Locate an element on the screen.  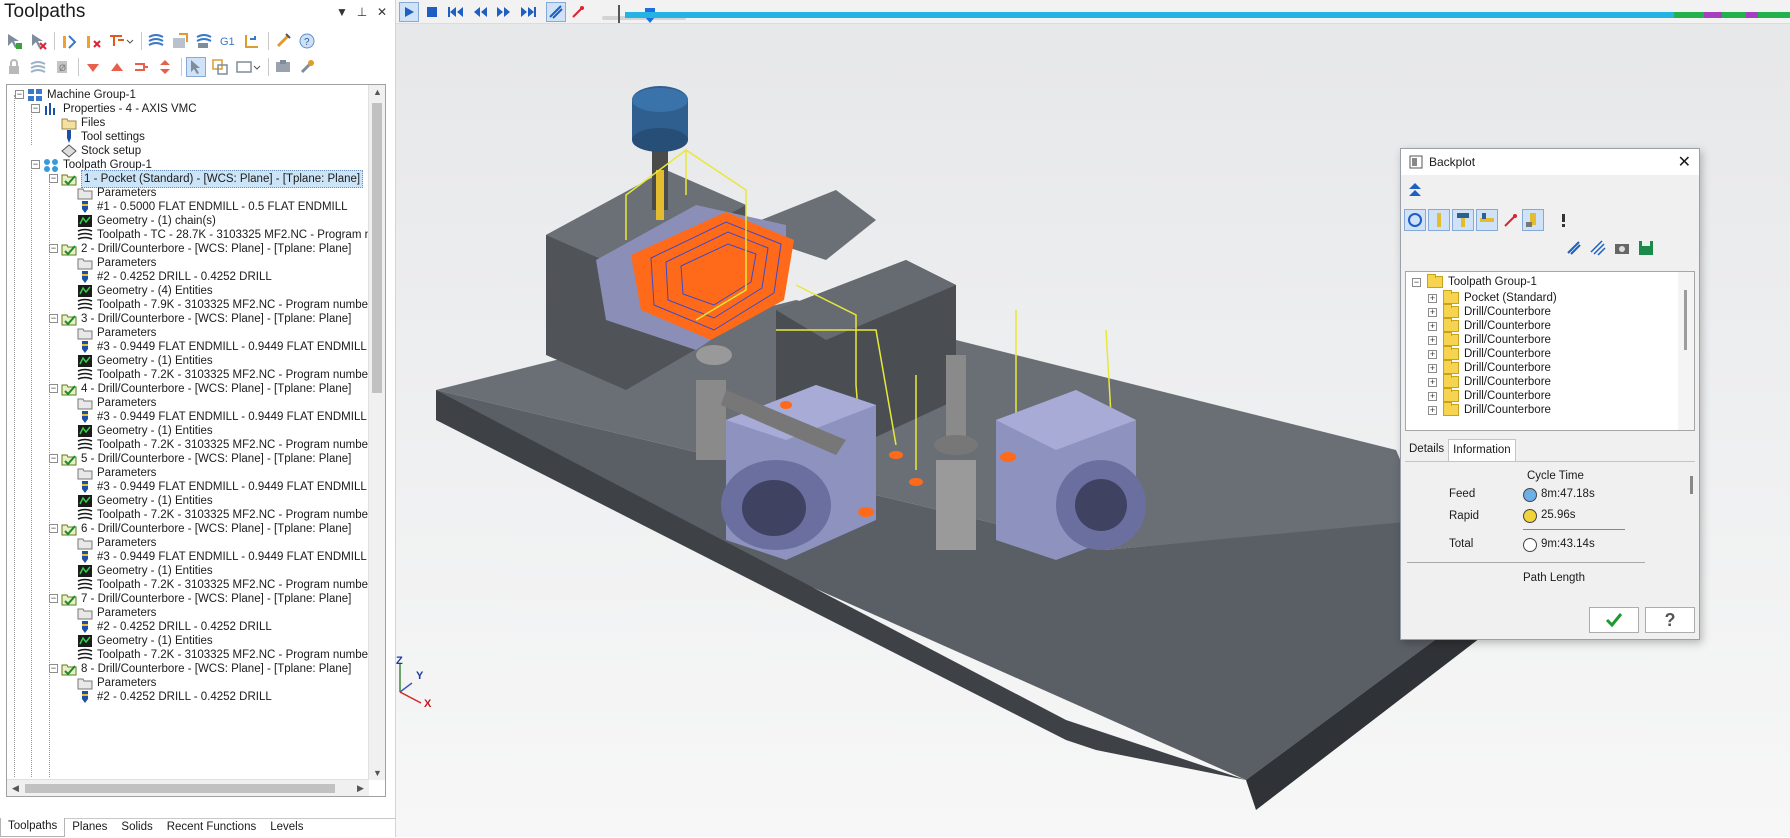
step-forward-button is located at coordinates (504, 12).